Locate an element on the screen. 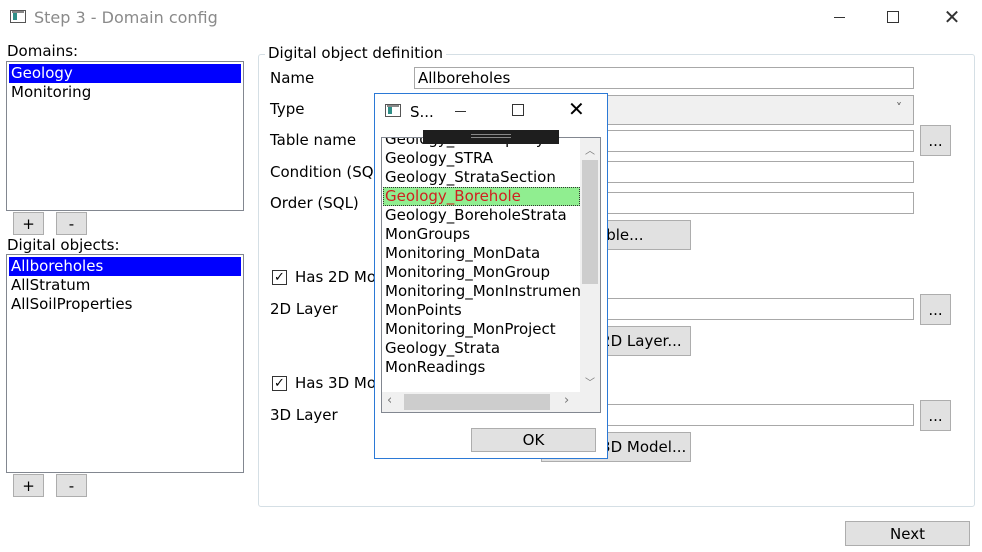  table-item: Monitoring_MonProject is located at coordinates (481, 329).